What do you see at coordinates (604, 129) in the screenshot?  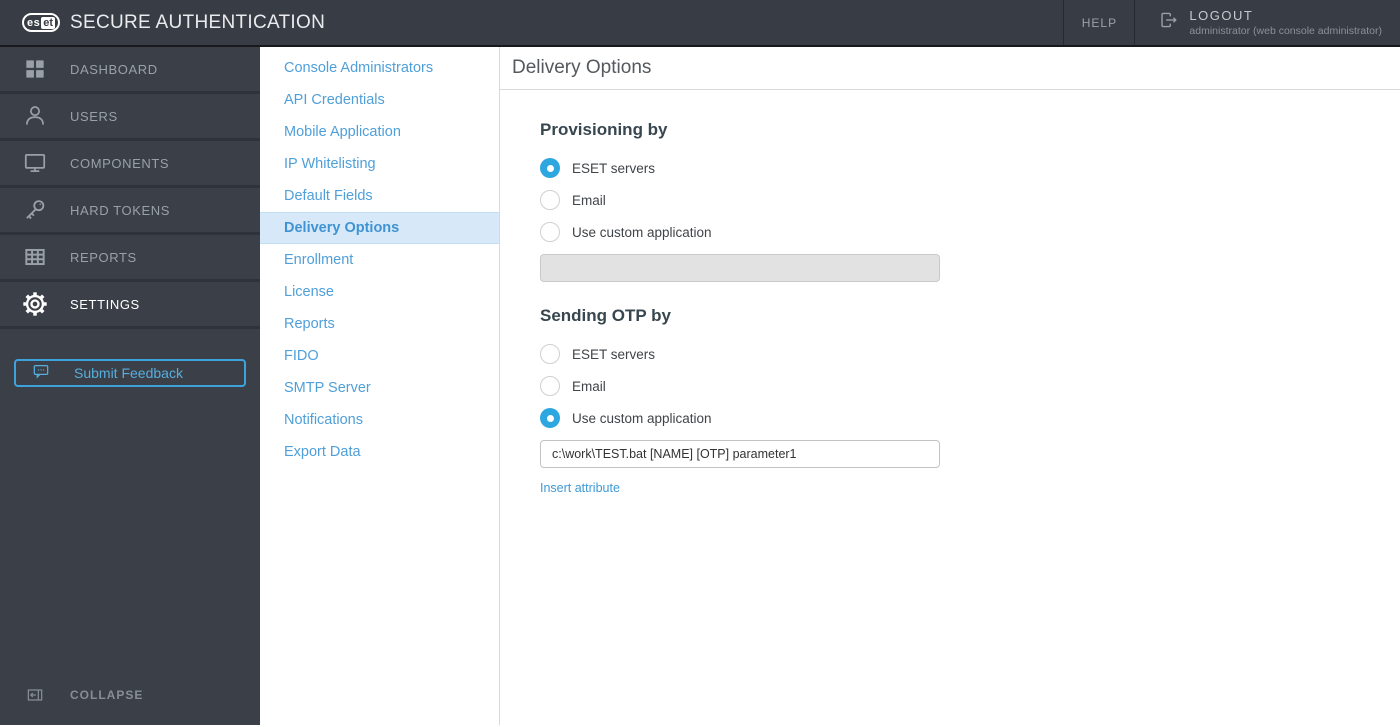 I see `provisioning-heading: Provisioning by` at bounding box center [604, 129].